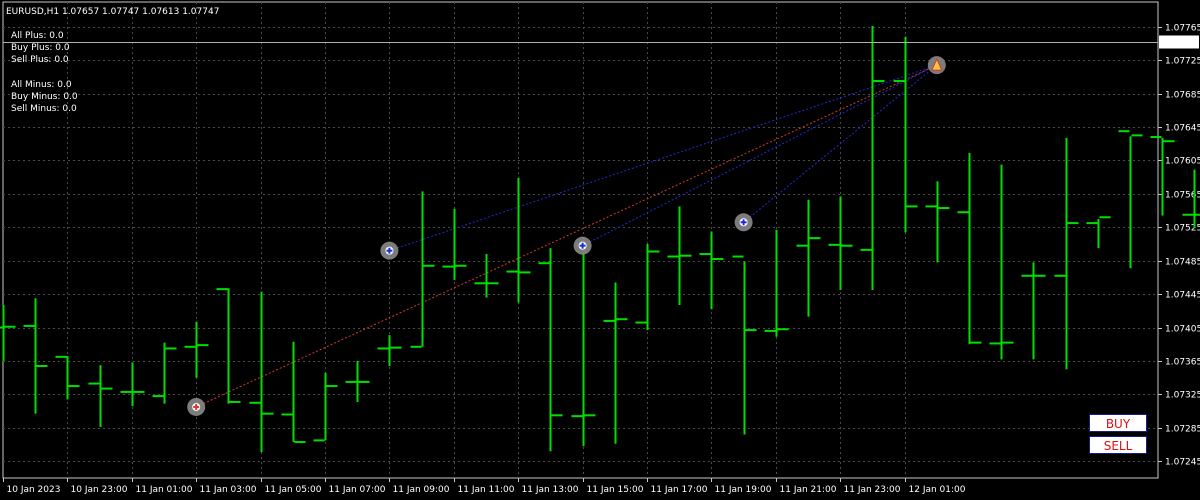  Describe the element at coordinates (34, 490) in the screenshot. I see `x-tick-label: 10 Jan 2023` at that location.